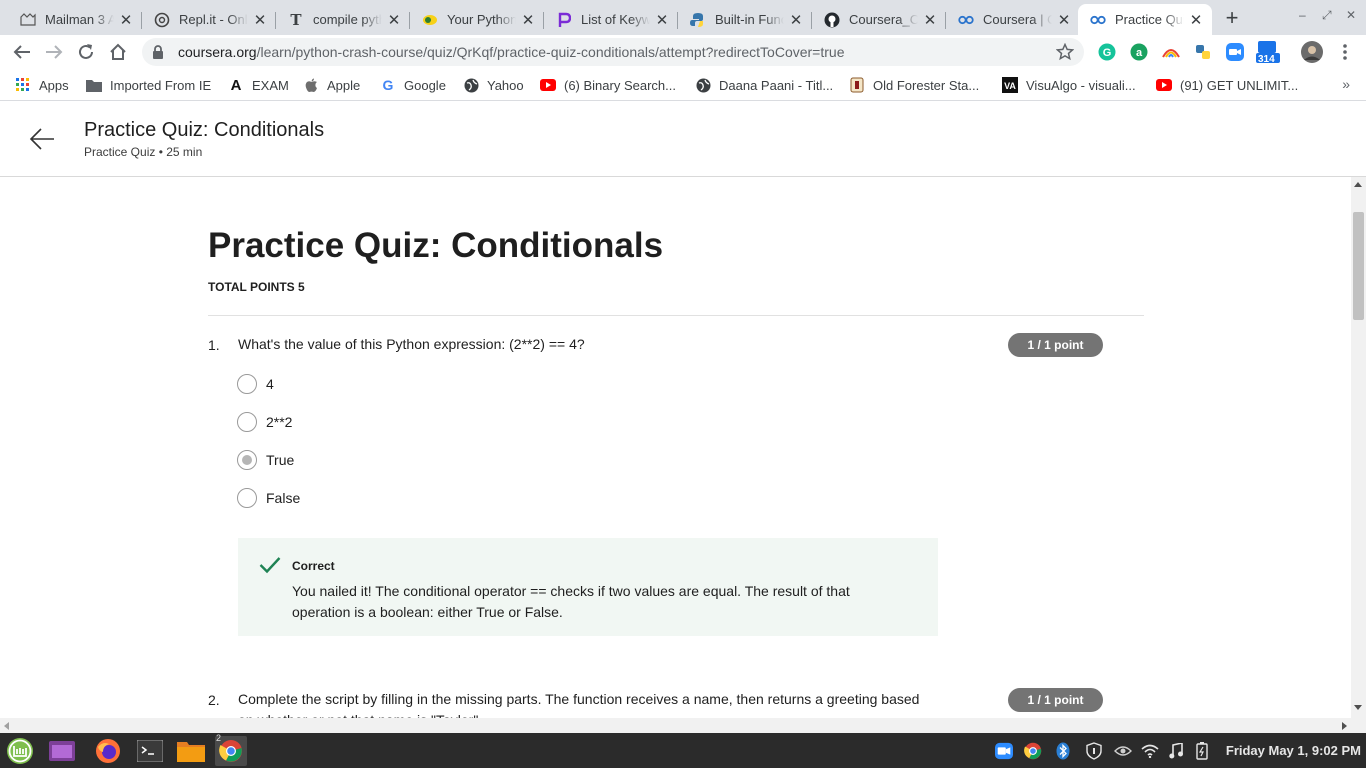 The width and height of the screenshot is (1366, 768). What do you see at coordinates (1139, 52) in the screenshot?
I see `extension-a-icon: a` at bounding box center [1139, 52].